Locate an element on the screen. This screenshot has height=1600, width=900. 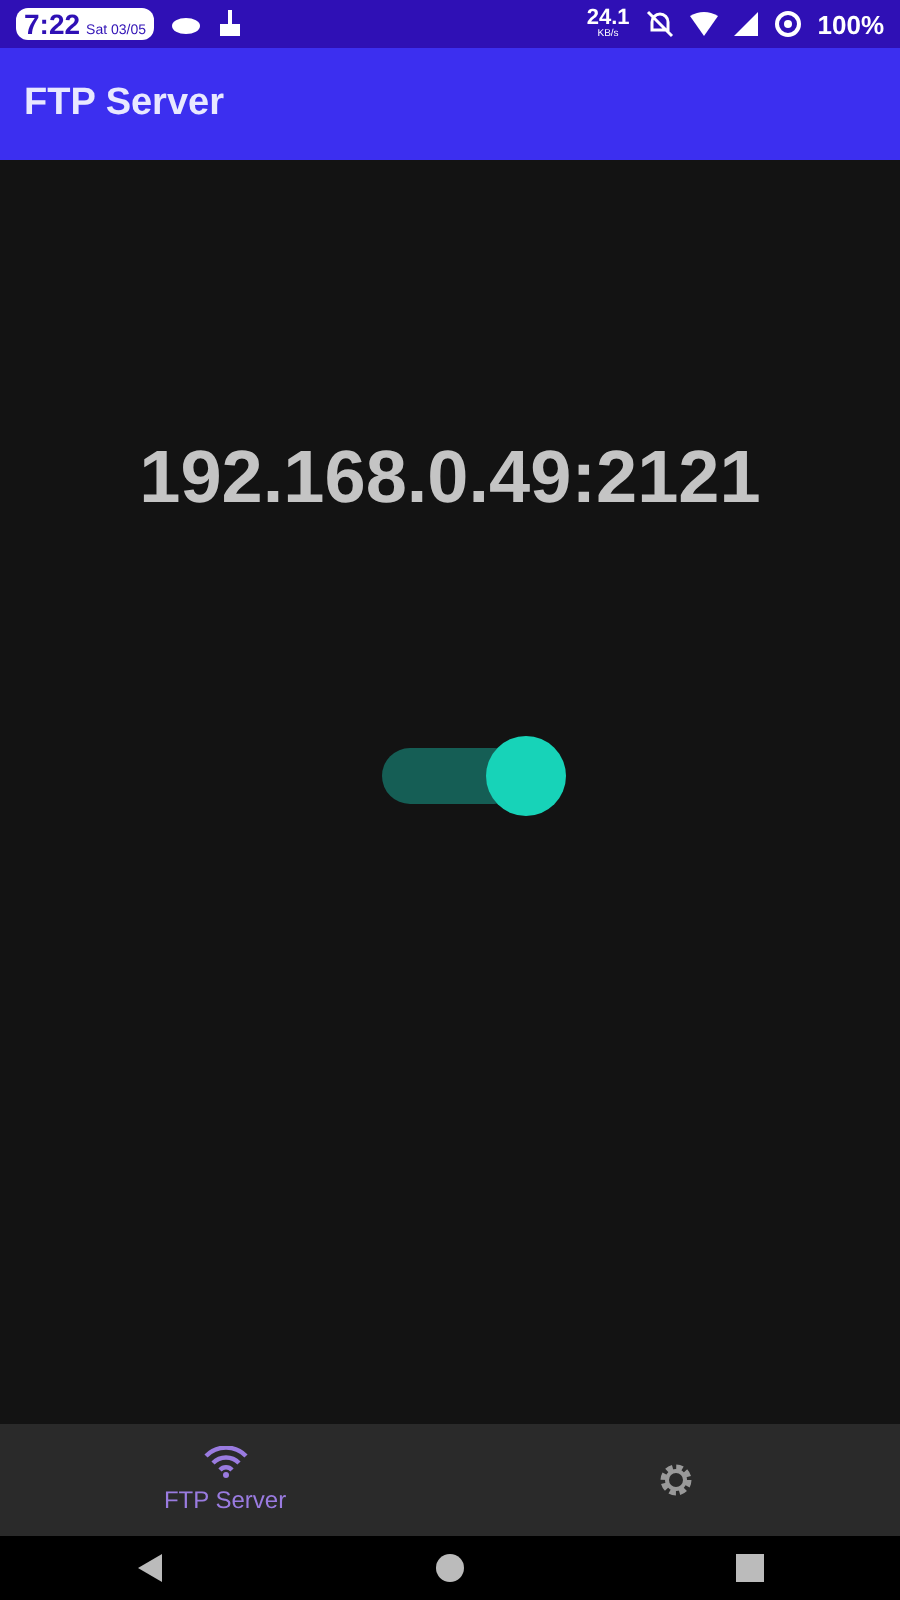
muted-bell-icon is located at coordinates (659, 24).